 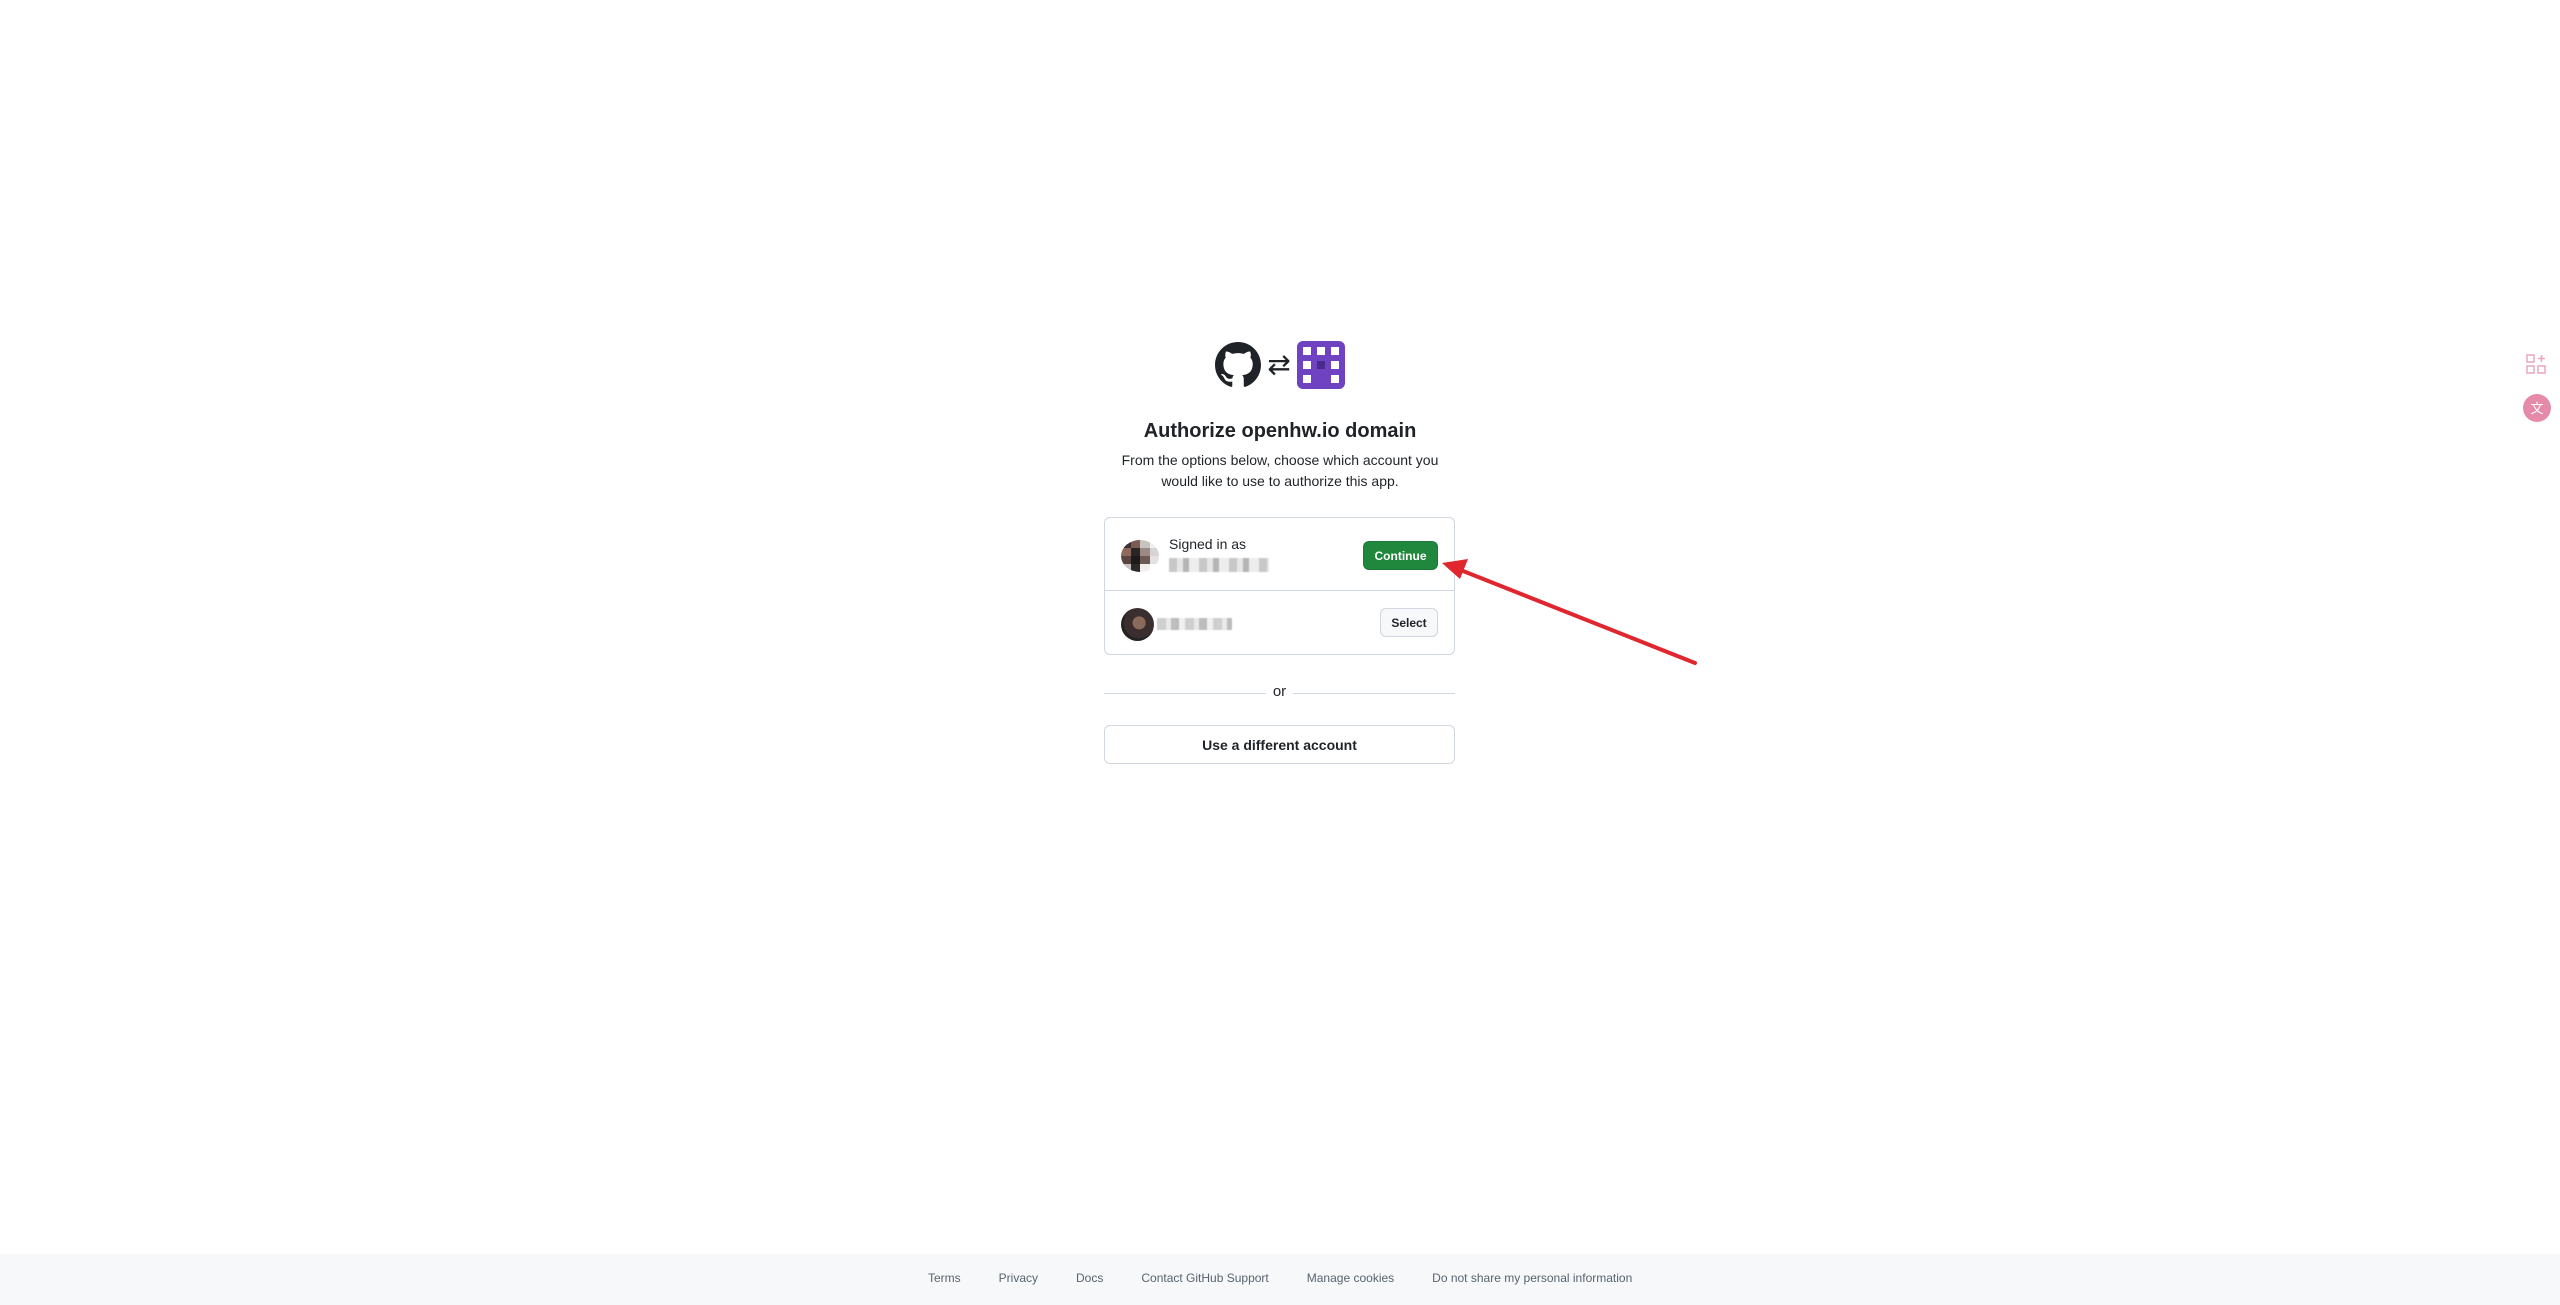 What do you see at coordinates (1321, 365) in the screenshot?
I see `app-logo-icon` at bounding box center [1321, 365].